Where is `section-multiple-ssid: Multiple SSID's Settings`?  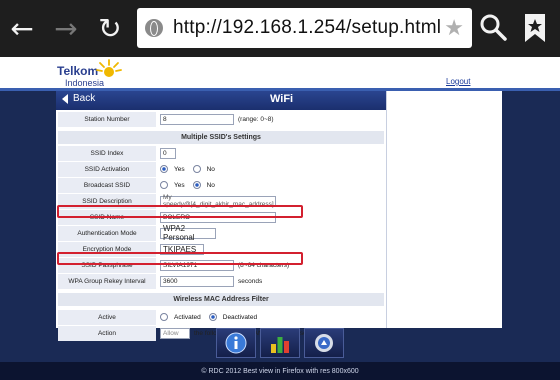
section-multiple-ssid: Multiple SSID's Settings is located at coordinates (221, 137).